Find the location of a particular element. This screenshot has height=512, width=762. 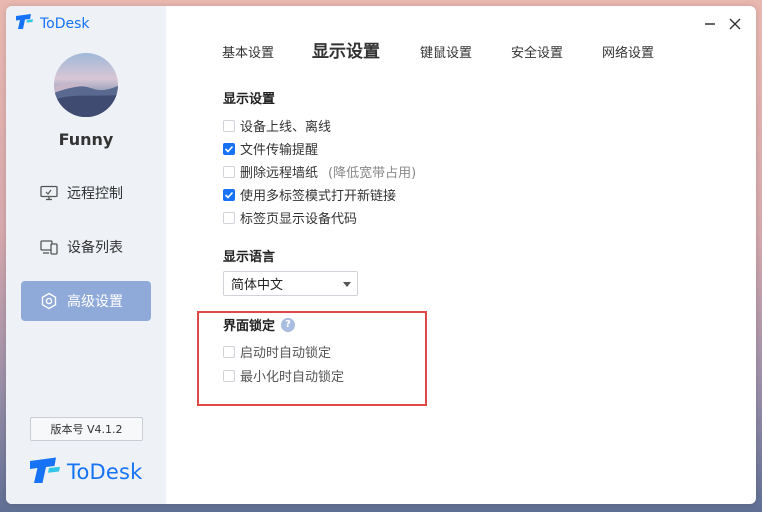

option-lock-on-startup: 启动时自动锁定 is located at coordinates (277, 351).